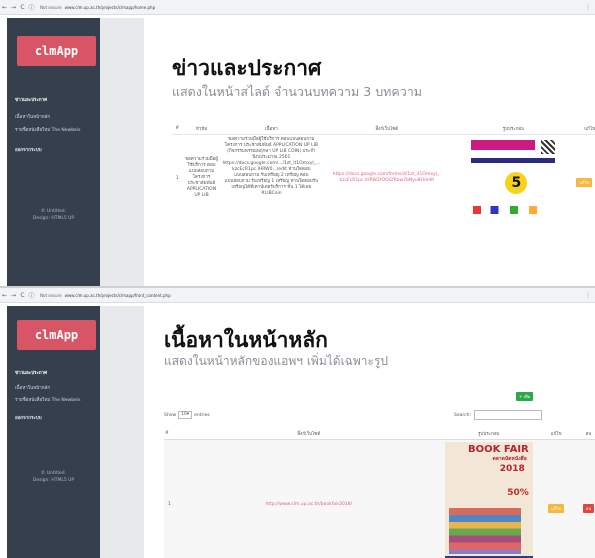 The image size is (595, 558). I want to click on search-label: Search:, so click(462, 415).